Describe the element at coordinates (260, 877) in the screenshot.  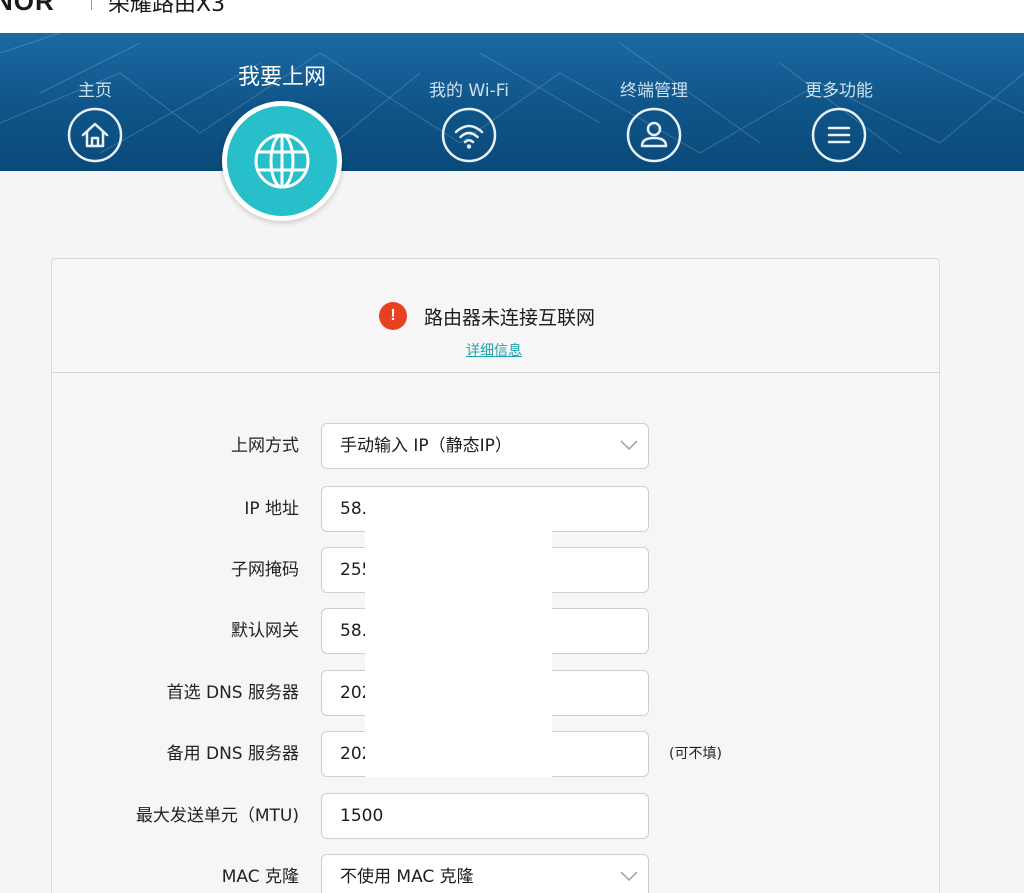
I see `mac-clone-label: MAC 克隆` at that location.